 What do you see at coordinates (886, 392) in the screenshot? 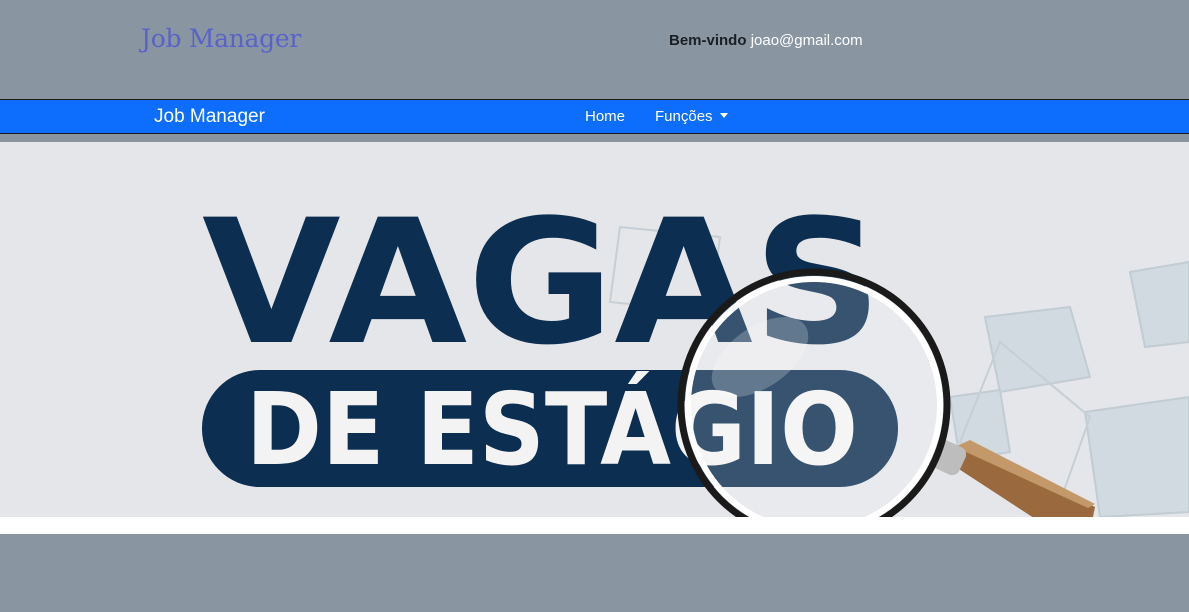
I see `magnifying-glass-icon` at bounding box center [886, 392].